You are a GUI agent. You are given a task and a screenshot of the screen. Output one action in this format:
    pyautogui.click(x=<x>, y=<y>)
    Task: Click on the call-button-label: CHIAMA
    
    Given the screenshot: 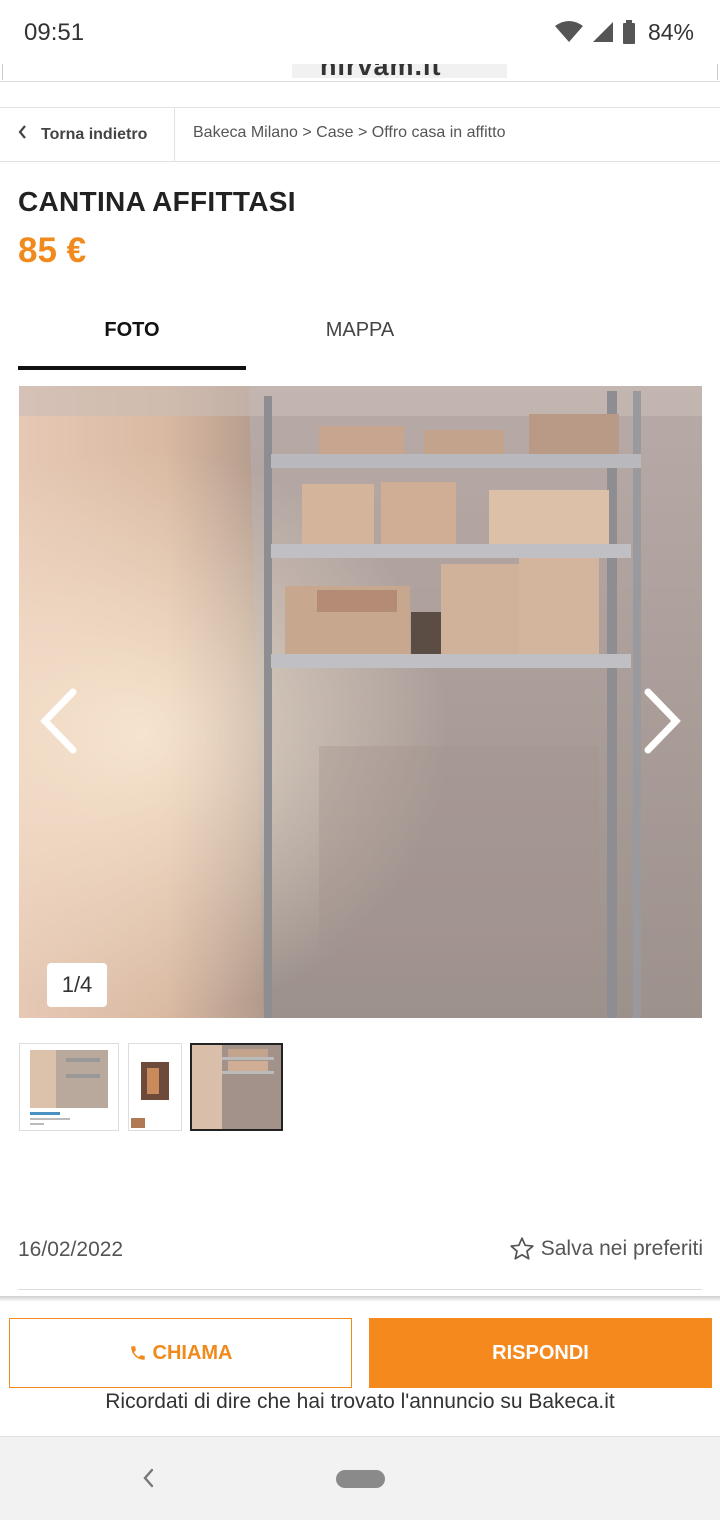 What is the action you would take?
    pyautogui.click(x=192, y=1352)
    